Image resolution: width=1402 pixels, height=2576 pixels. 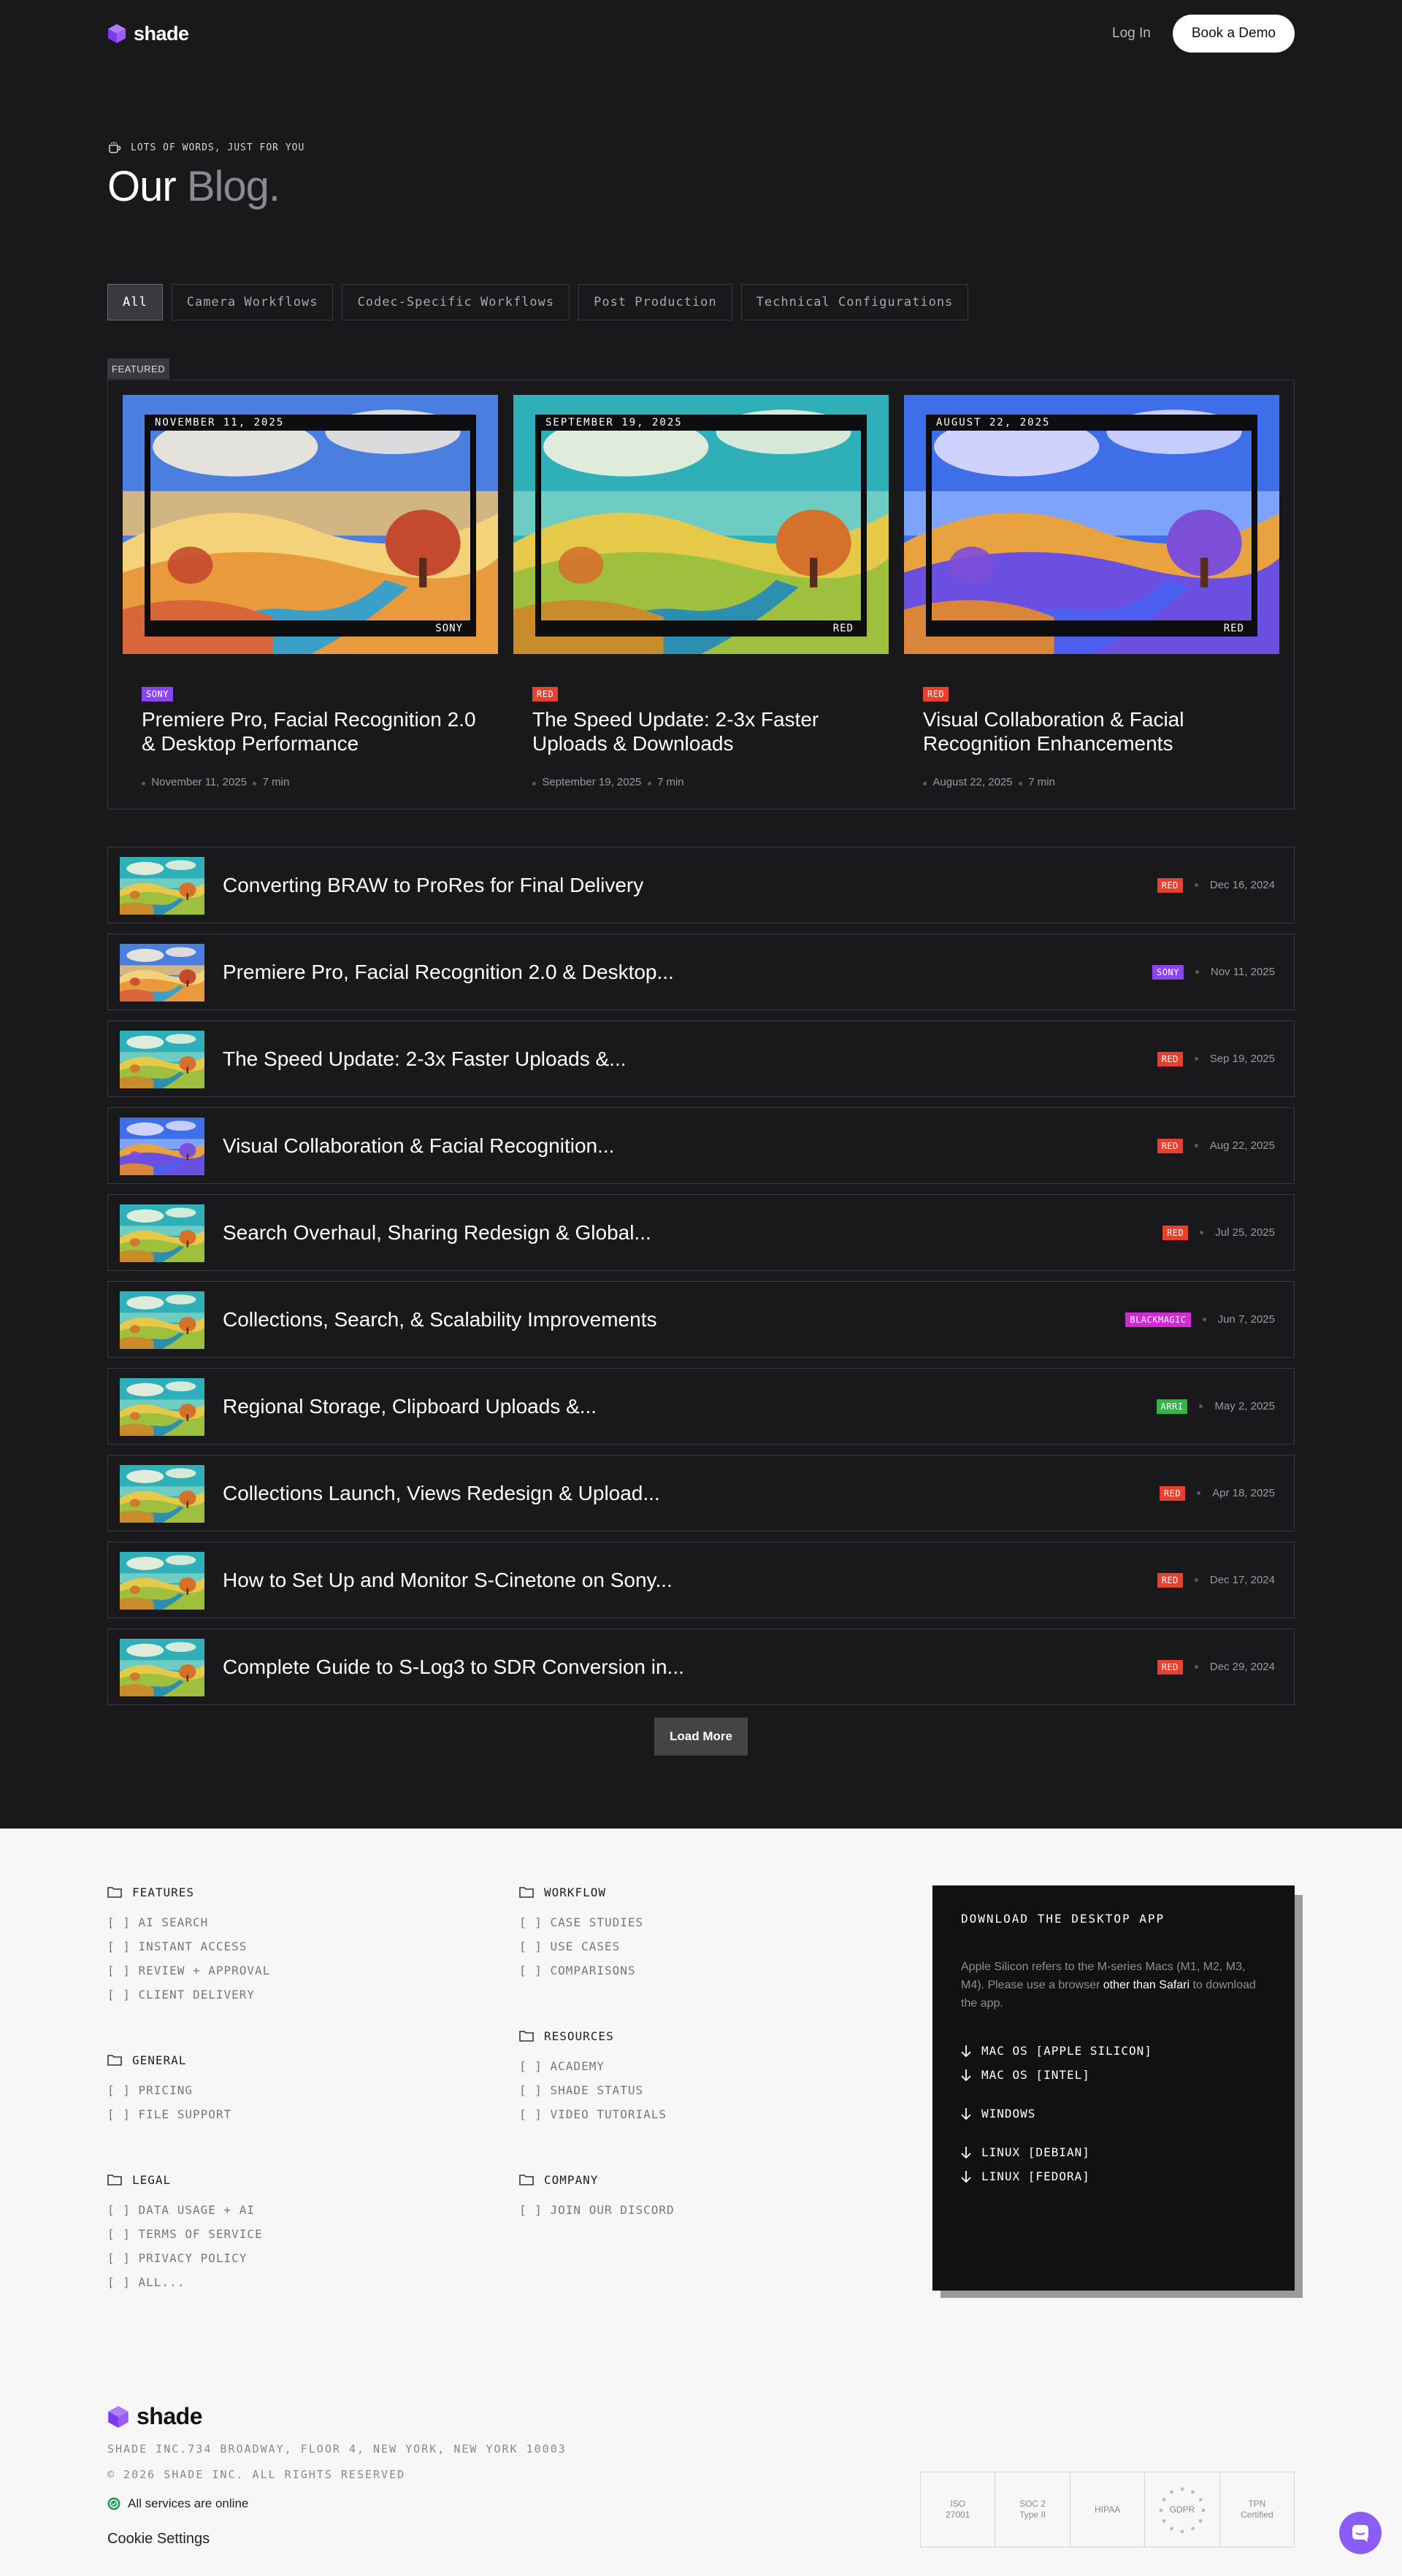 I want to click on page-title: Our Blog., so click(x=194, y=186).